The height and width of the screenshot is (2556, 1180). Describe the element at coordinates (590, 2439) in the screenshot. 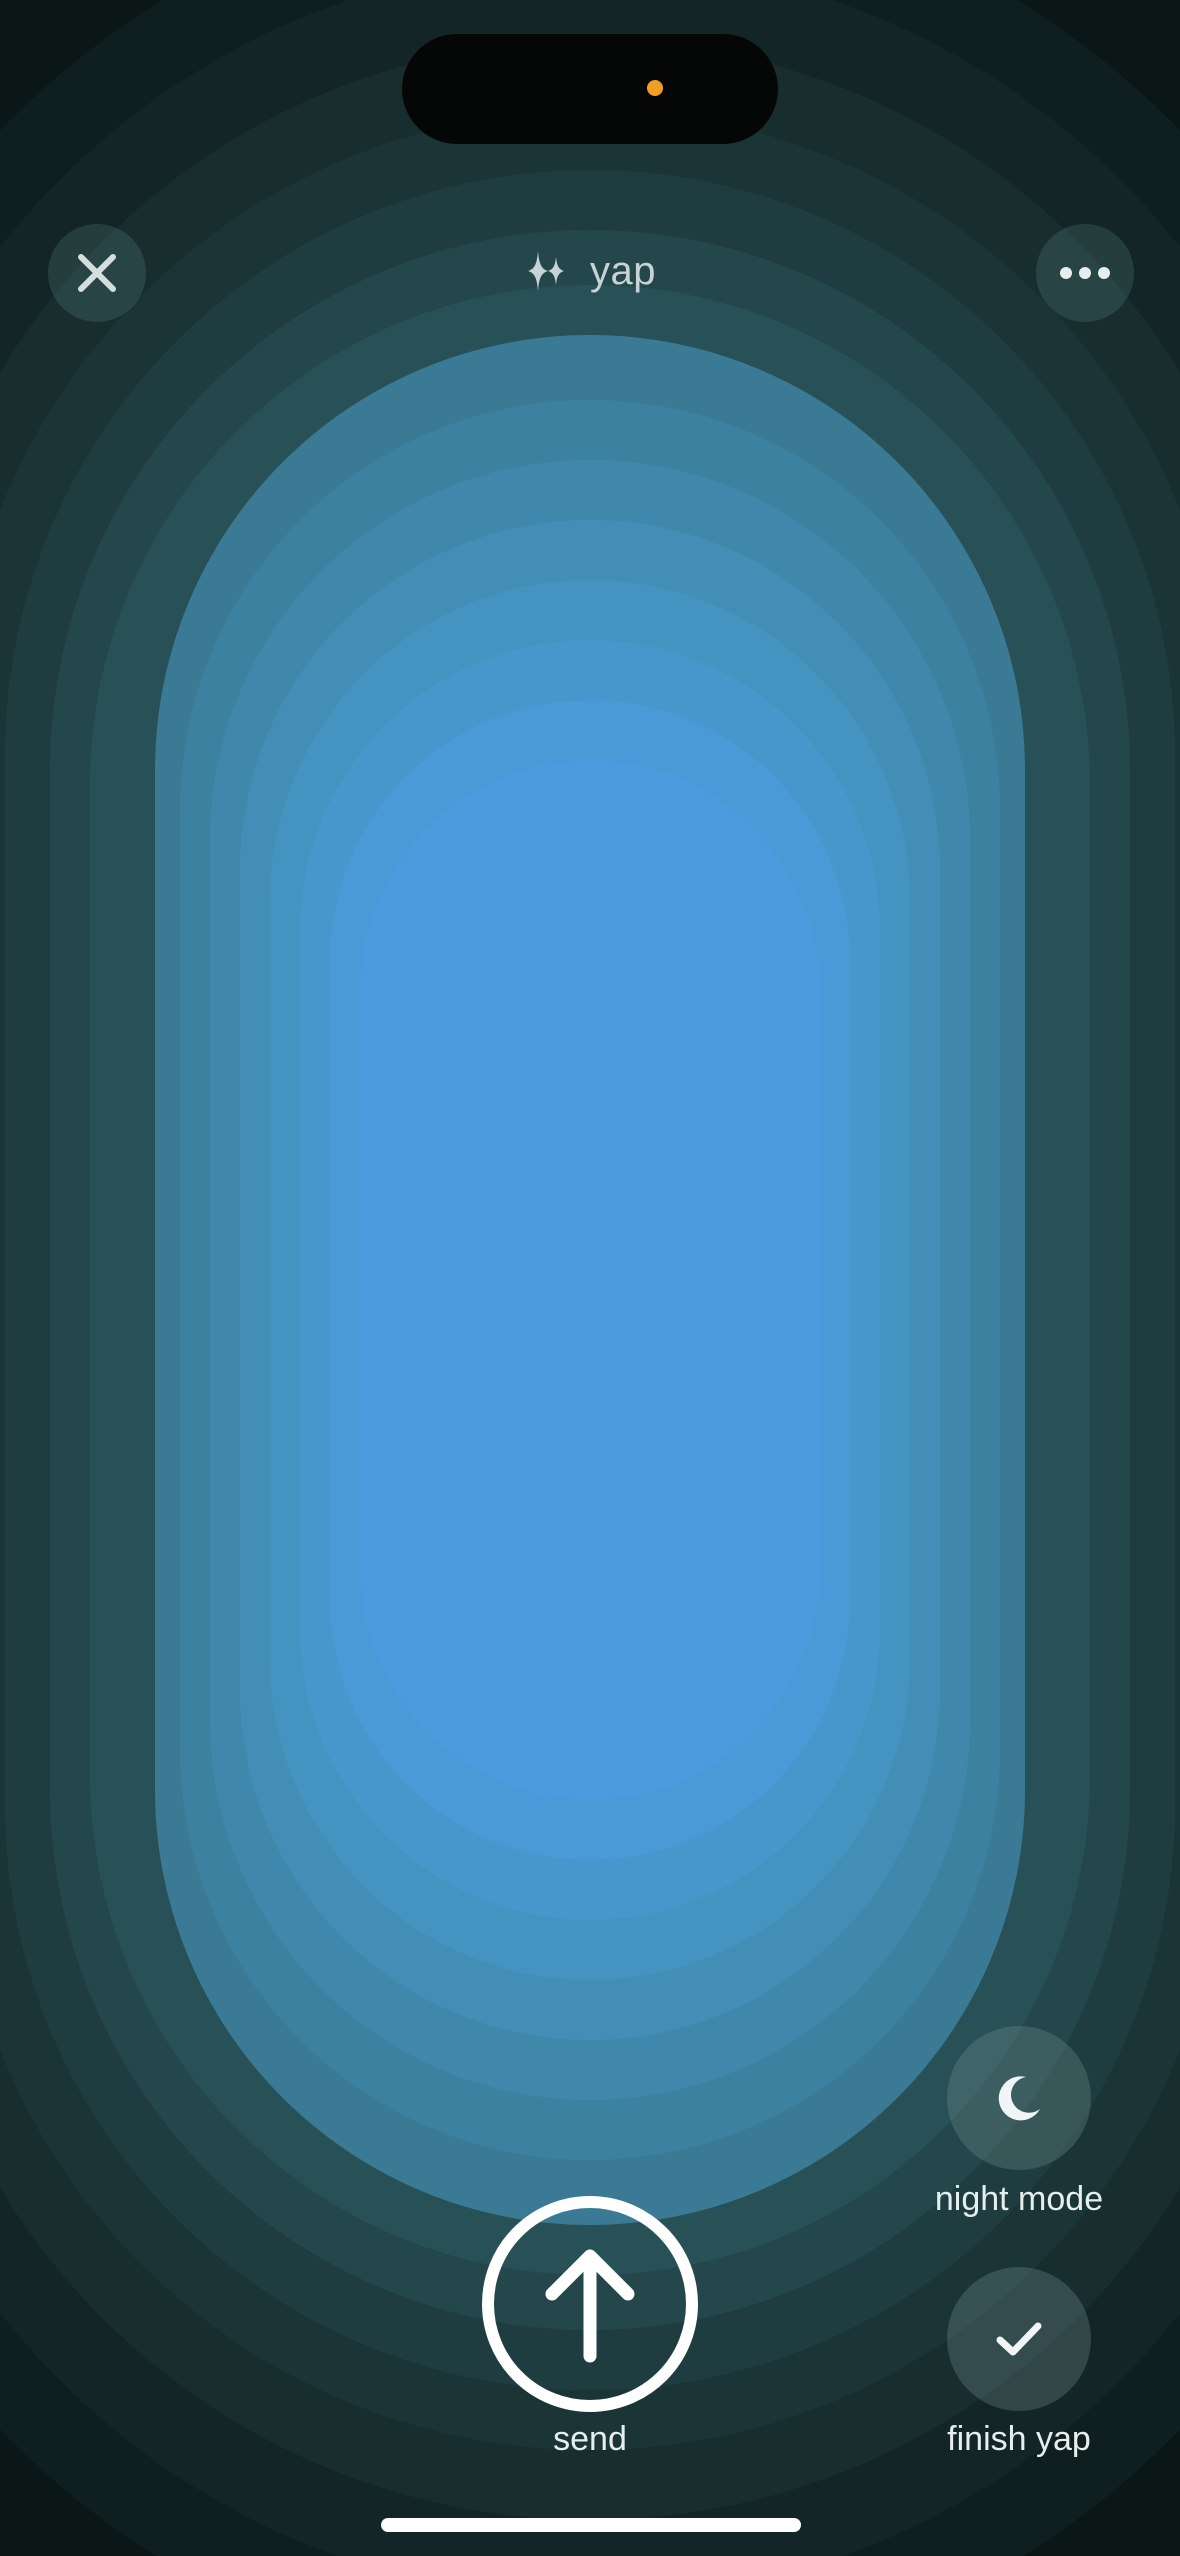

I see `send-label: send` at that location.